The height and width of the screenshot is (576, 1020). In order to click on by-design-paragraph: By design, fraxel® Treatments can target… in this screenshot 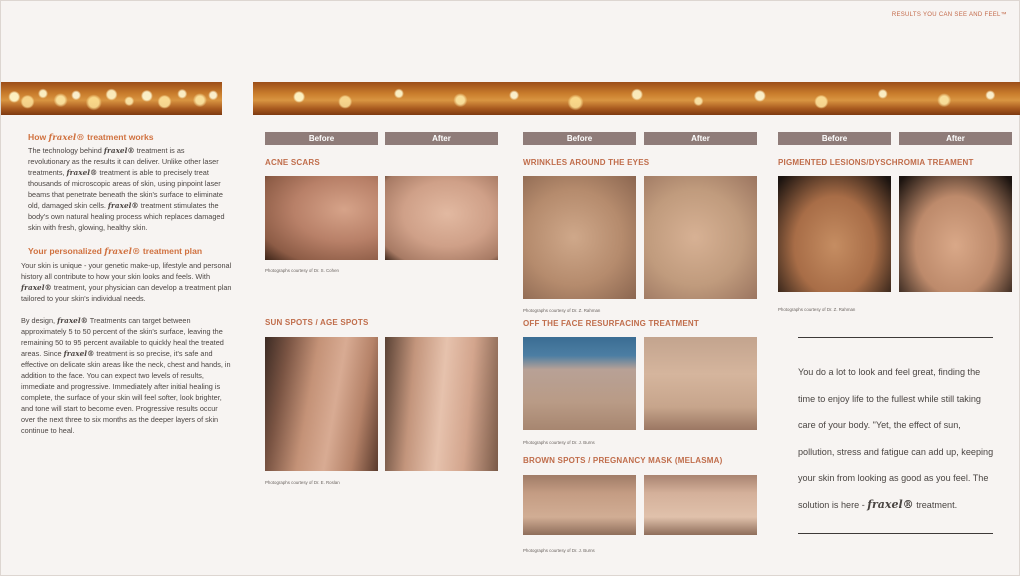, I will do `click(126, 375)`.